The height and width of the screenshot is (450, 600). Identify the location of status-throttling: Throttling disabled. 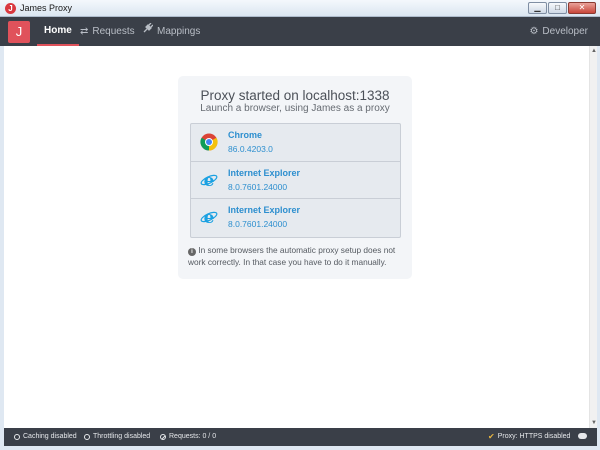
(117, 437).